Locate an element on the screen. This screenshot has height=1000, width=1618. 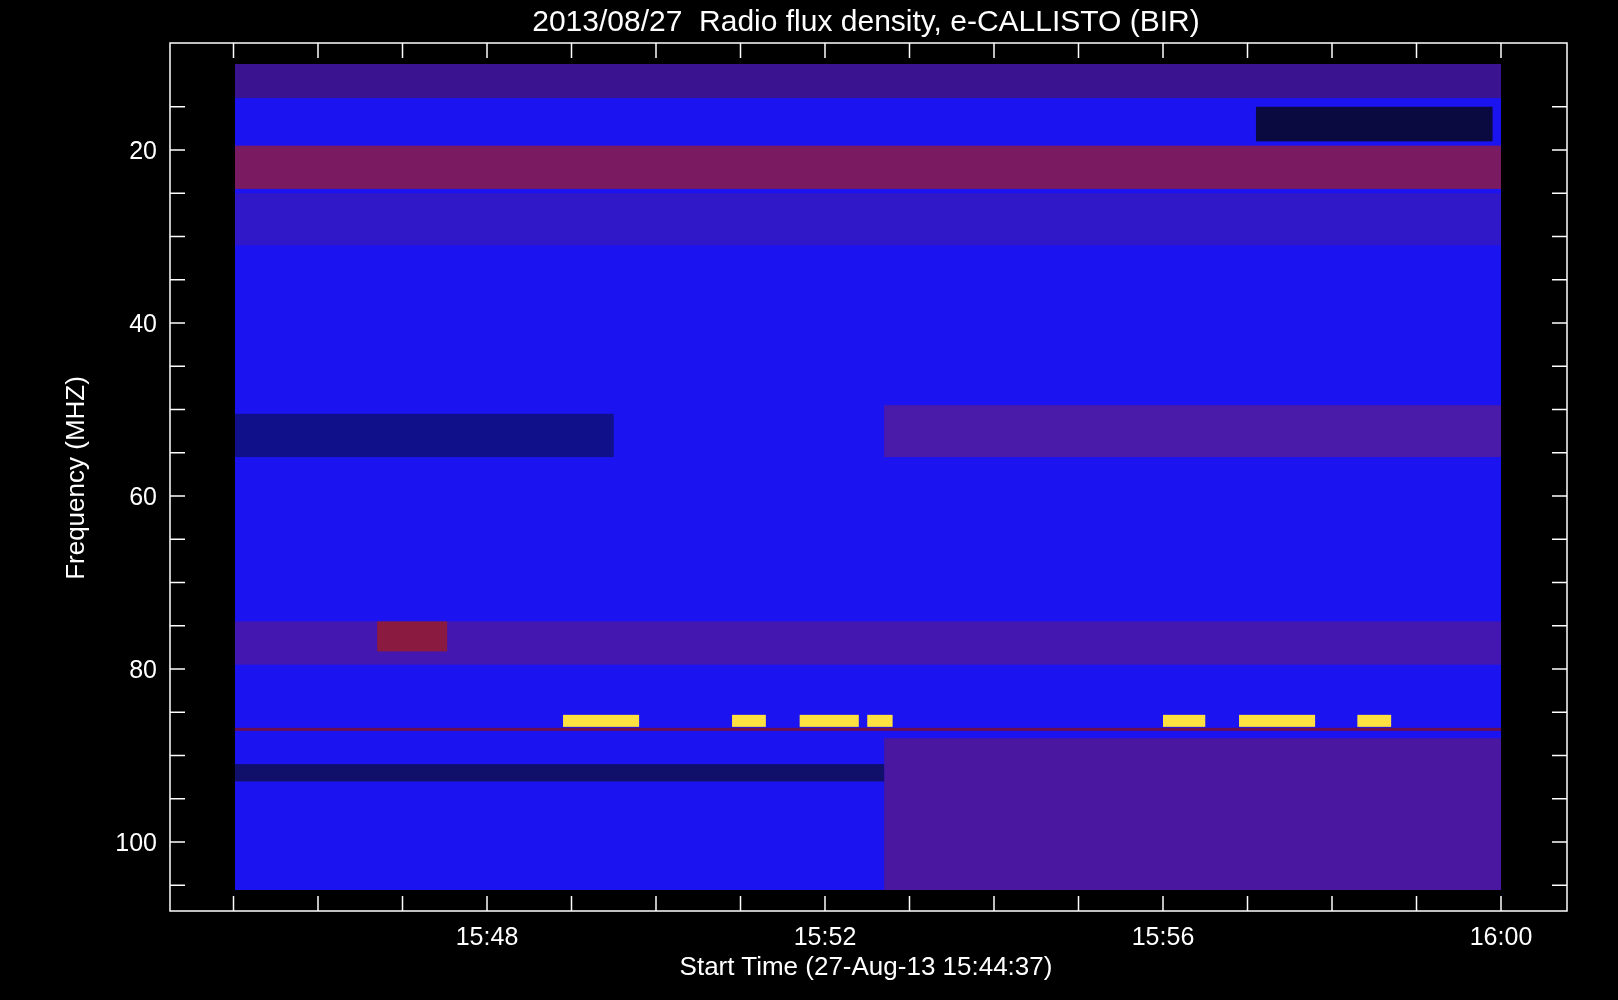
y-tick-label: 40 is located at coordinates (143, 323).